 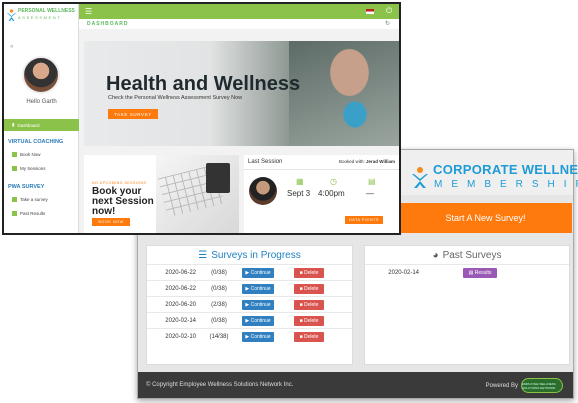 What do you see at coordinates (219, 304) in the screenshot?
I see `survey-progress: (2/38)` at bounding box center [219, 304].